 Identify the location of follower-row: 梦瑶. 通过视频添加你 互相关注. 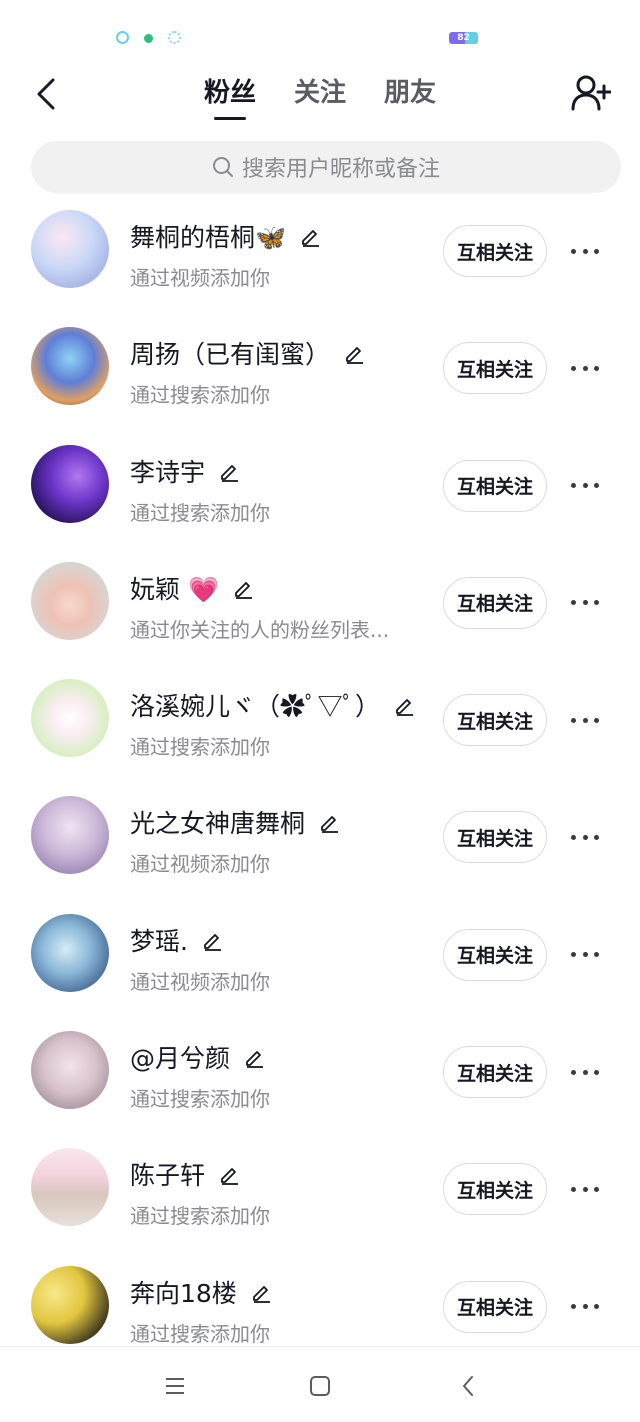
(320, 970).